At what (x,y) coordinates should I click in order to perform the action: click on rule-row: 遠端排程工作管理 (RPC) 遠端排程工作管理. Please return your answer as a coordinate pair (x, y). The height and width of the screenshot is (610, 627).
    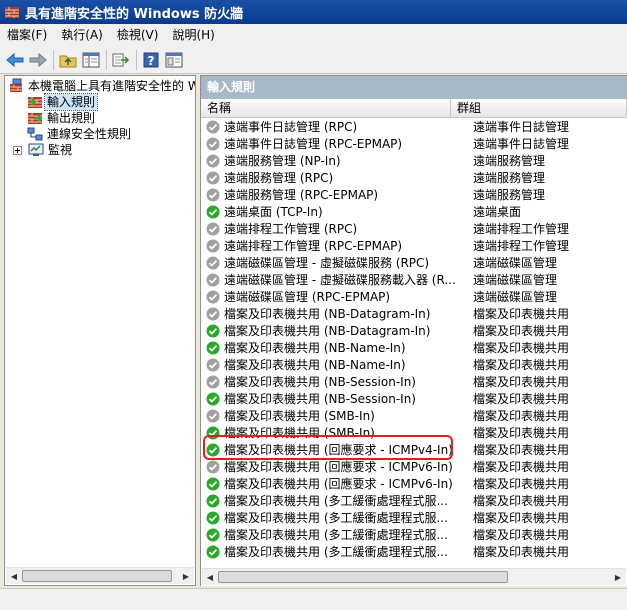
    Looking at the image, I should click on (414, 228).